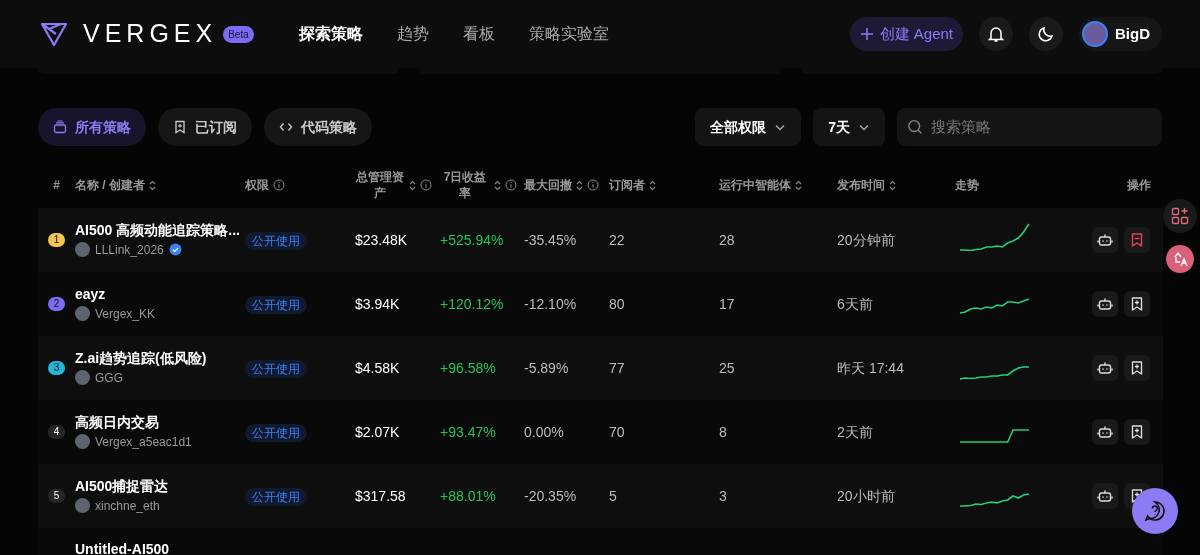 The width and height of the screenshot is (1200, 555). Describe the element at coordinates (617, 368) in the screenshot. I see `table-cell-text: 77` at that location.